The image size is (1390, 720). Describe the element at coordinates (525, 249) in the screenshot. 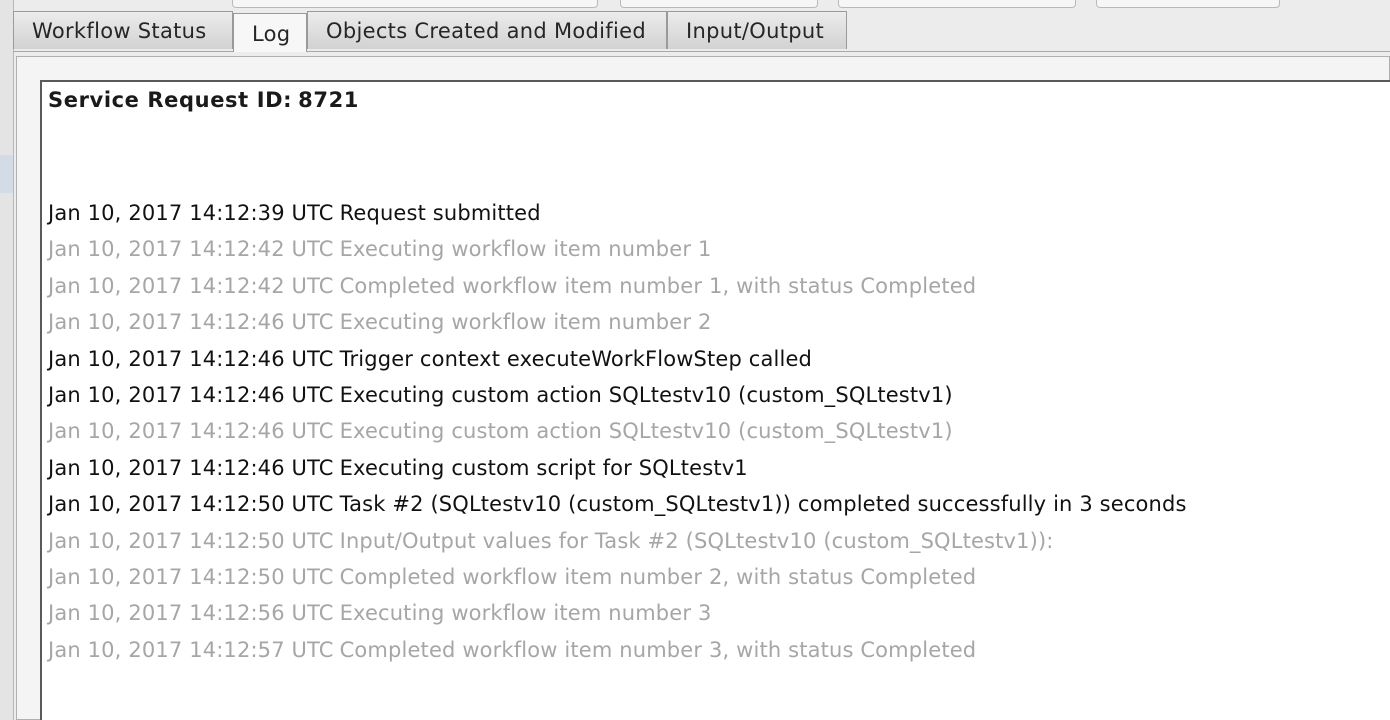

I see `log-message: Executing workflow item number 1` at that location.